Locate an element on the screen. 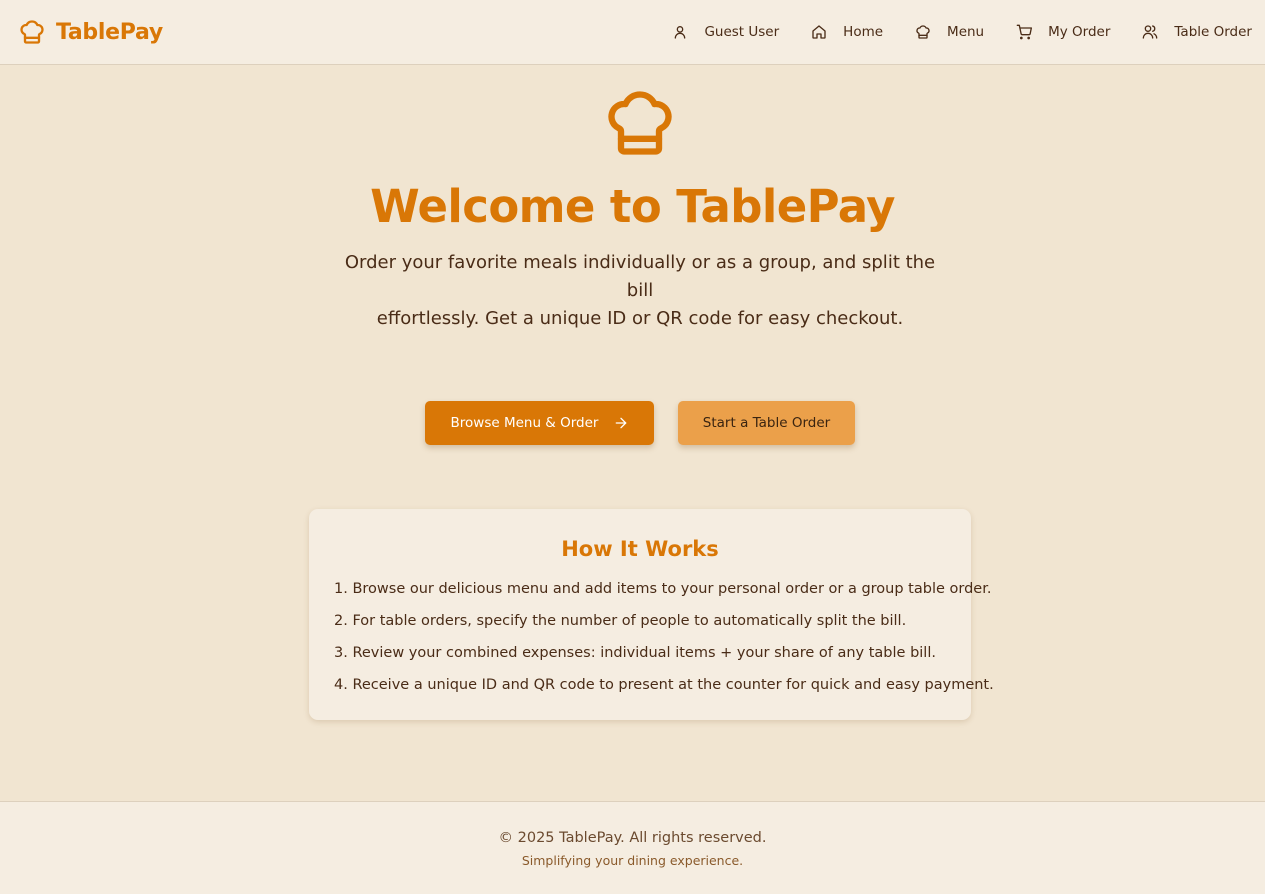 Image resolution: width=1265 pixels, height=894 pixels. brand-name: TablePay is located at coordinates (109, 32).